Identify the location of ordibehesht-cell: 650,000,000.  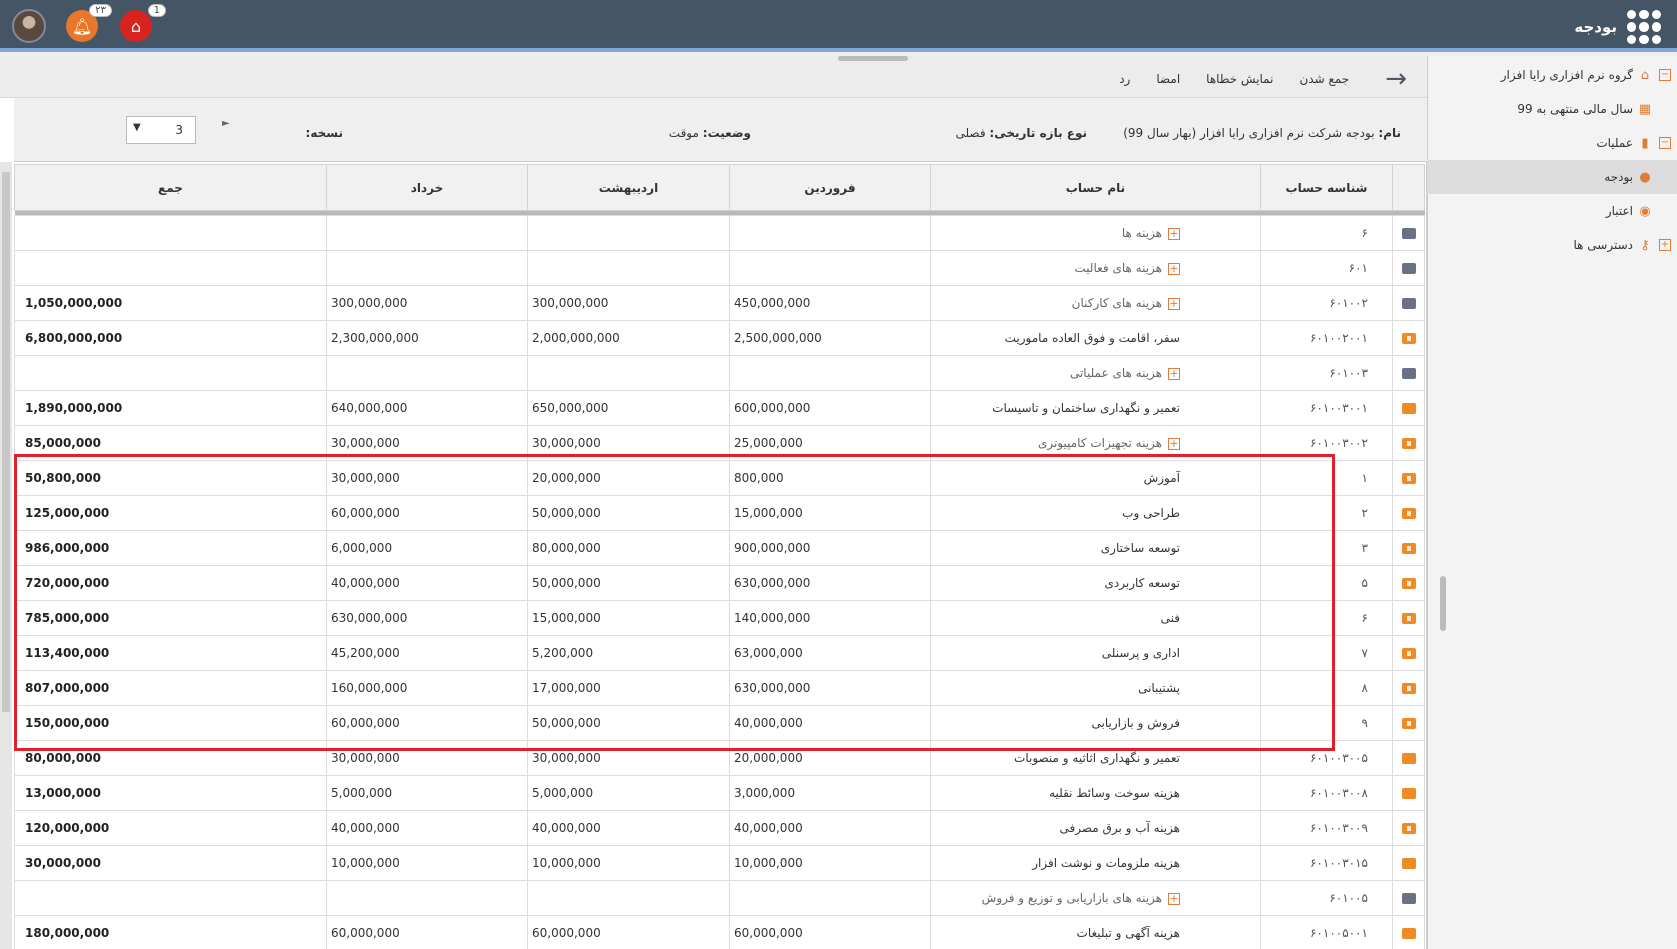
(628, 408).